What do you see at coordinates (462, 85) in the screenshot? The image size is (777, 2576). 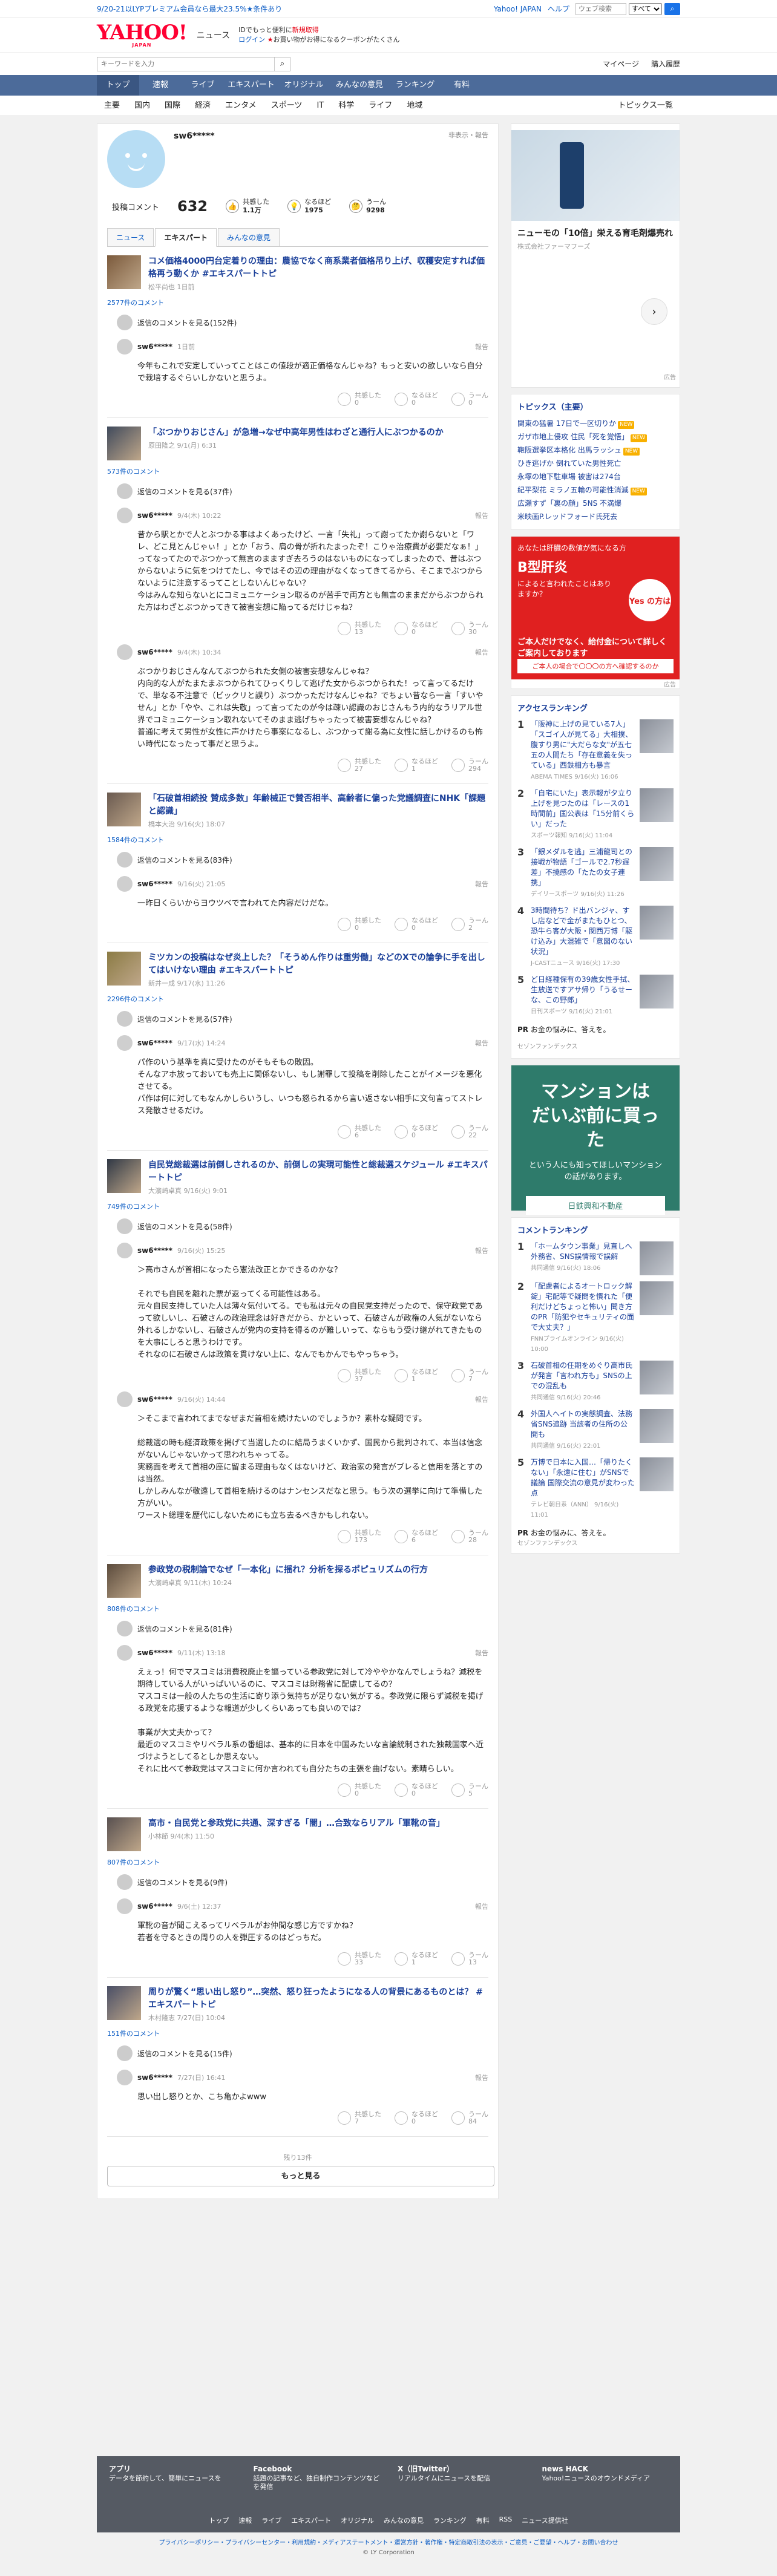 I see `gnav-paid: 有料` at bounding box center [462, 85].